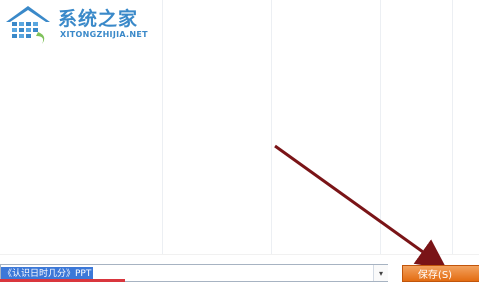  What do you see at coordinates (98, 19) in the screenshot?
I see `watermark-title: 系统之家` at bounding box center [98, 19].